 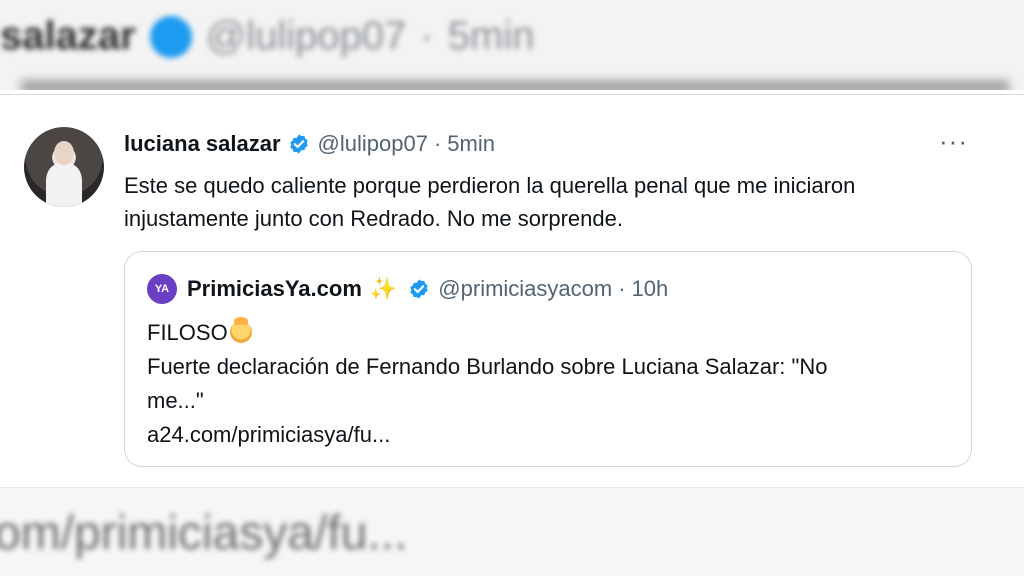 I want to click on quoted-author-name: PrimiciasYa.com, so click(x=274, y=289).